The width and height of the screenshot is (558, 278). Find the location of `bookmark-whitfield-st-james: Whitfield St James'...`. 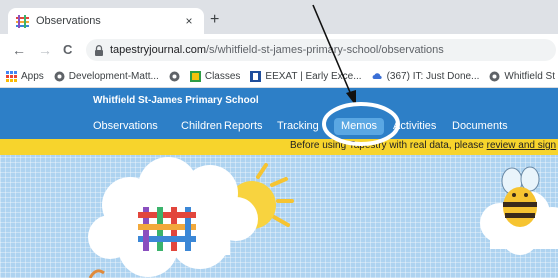

bookmark-whitfield-st-james: Whitfield St James'... is located at coordinates (523, 76).